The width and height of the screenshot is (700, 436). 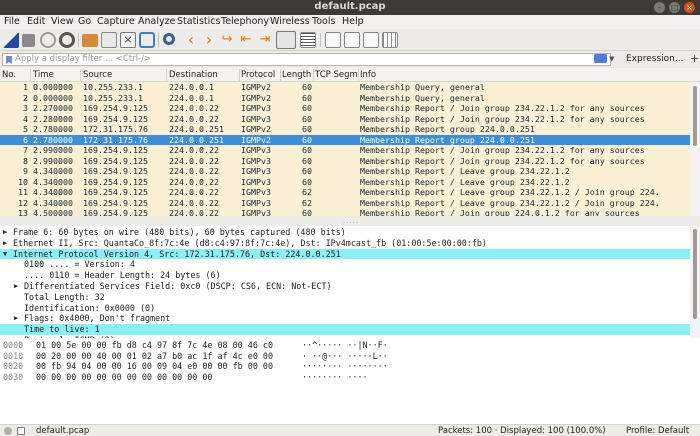 I want to click on display-filter-input: Apply a display filter ... <Ctrl-/>, so click(x=306, y=59).